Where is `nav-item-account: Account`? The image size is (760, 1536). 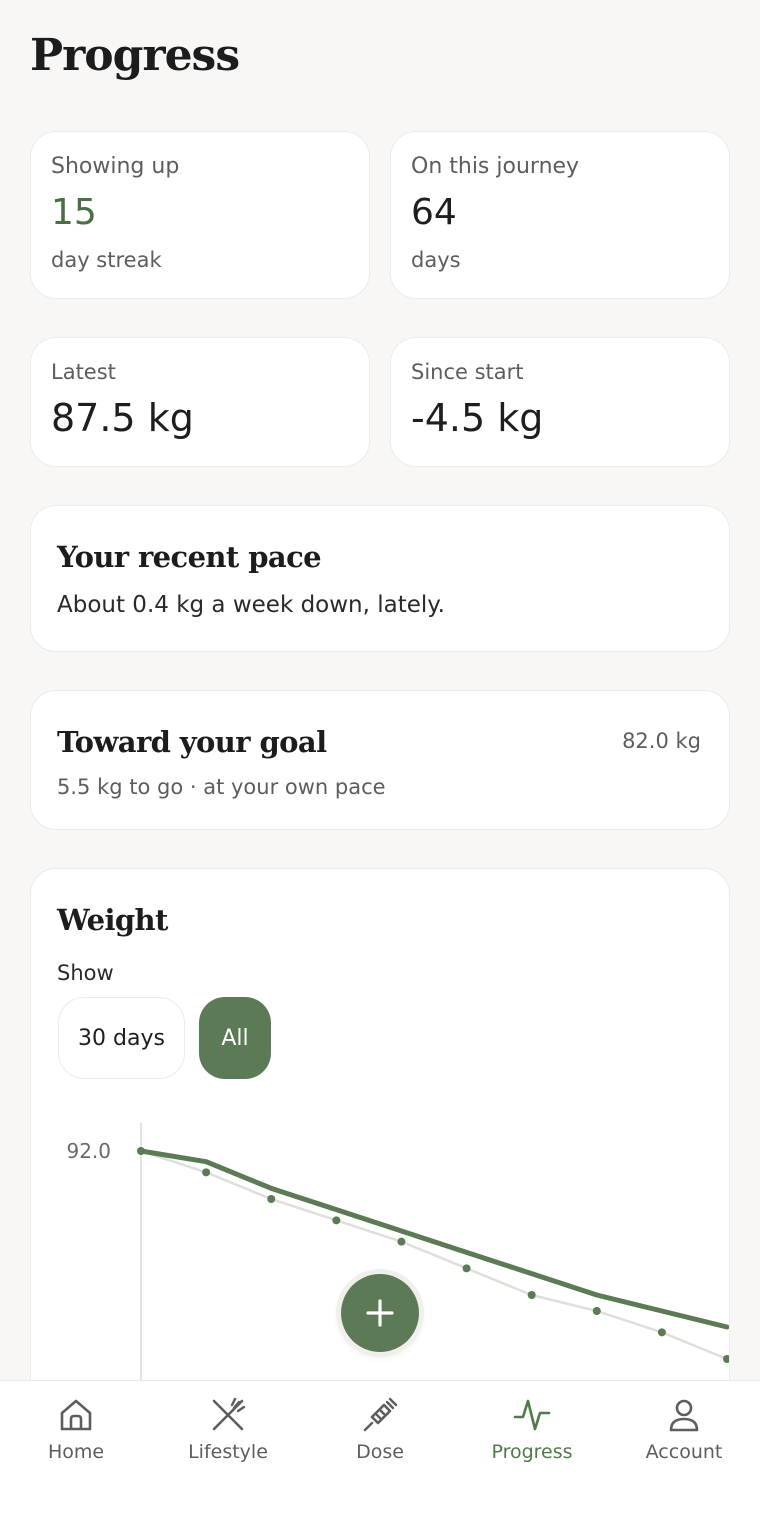 nav-item-account: Account is located at coordinates (684, 1436).